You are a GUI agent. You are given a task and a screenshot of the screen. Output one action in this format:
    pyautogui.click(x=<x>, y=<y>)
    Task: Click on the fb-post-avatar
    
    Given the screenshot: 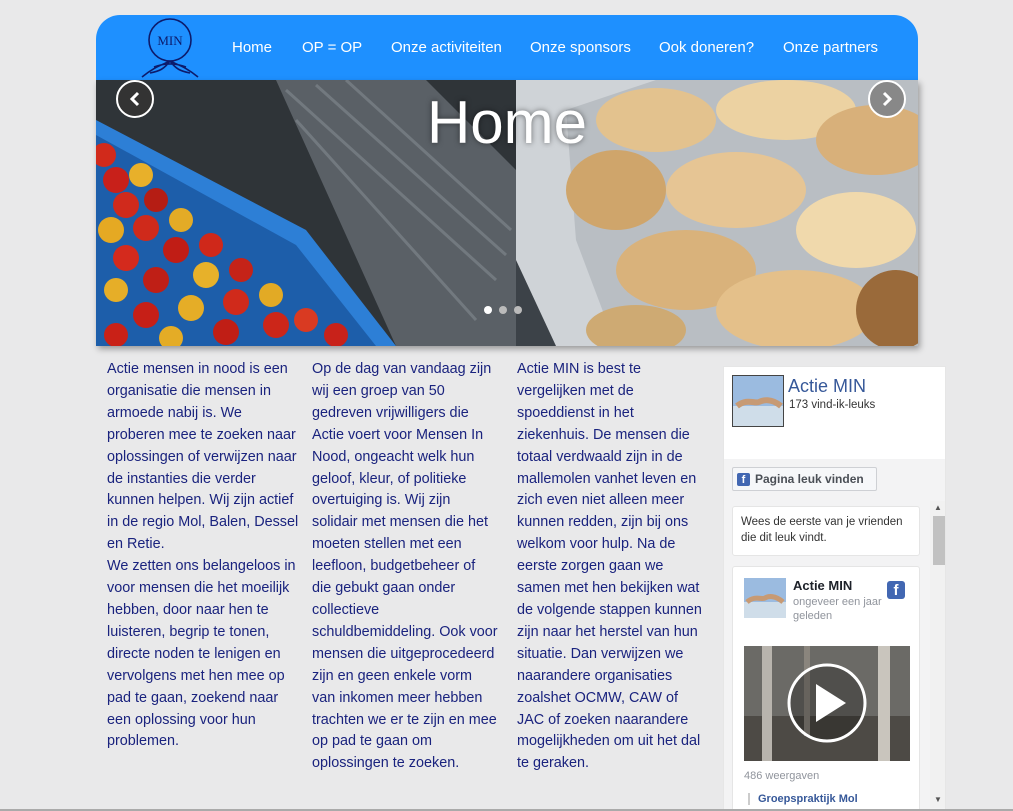 What is the action you would take?
    pyautogui.click(x=765, y=598)
    